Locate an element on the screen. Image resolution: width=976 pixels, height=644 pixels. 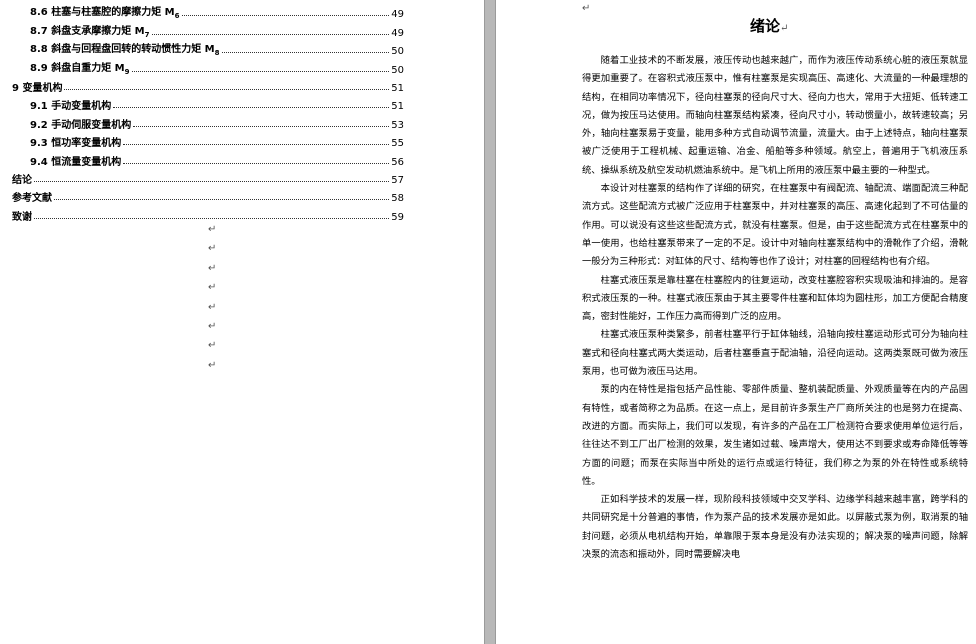
toc-entry-label: 8.9 斜盘自重力矩 M9 is located at coordinates (80, 69).